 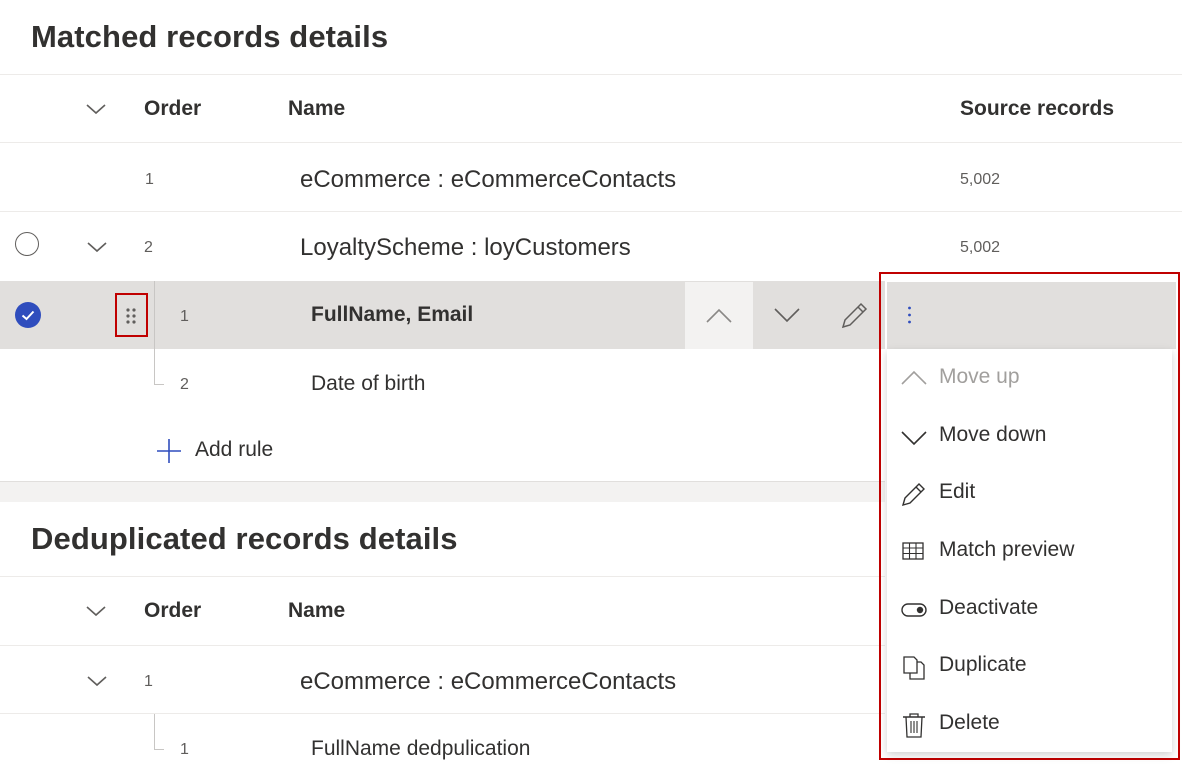 I want to click on row-name: LoyaltyScheme : loyCustomers, so click(x=465, y=247).